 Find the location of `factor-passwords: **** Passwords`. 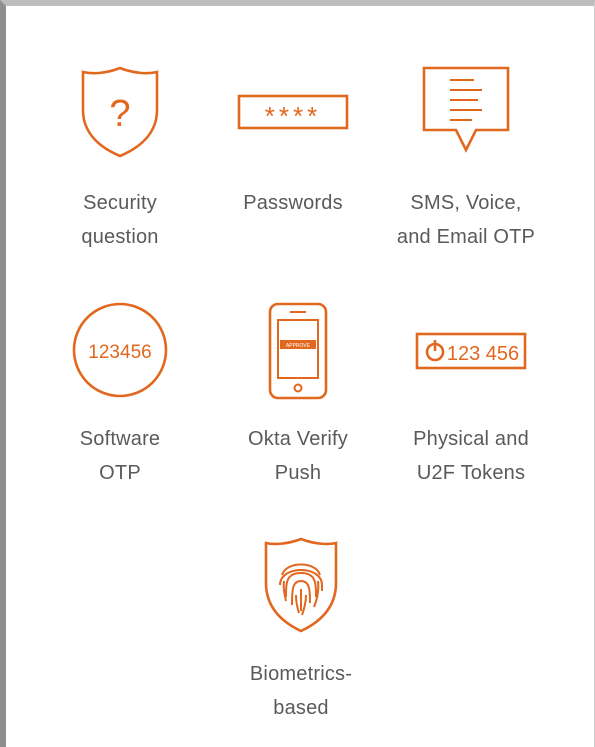

factor-passwords: **** Passwords is located at coordinates (293, 141).